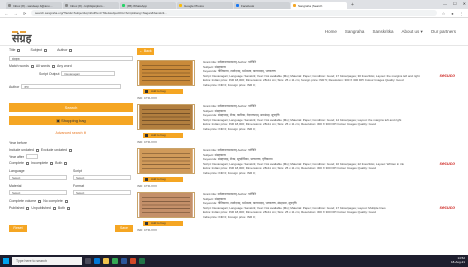 Image resolution: width=468 pixels, height=267 pixels. Describe the element at coordinates (319, 5) in the screenshot. I see `browser-tab-active: Sangraha (Search` at that location.